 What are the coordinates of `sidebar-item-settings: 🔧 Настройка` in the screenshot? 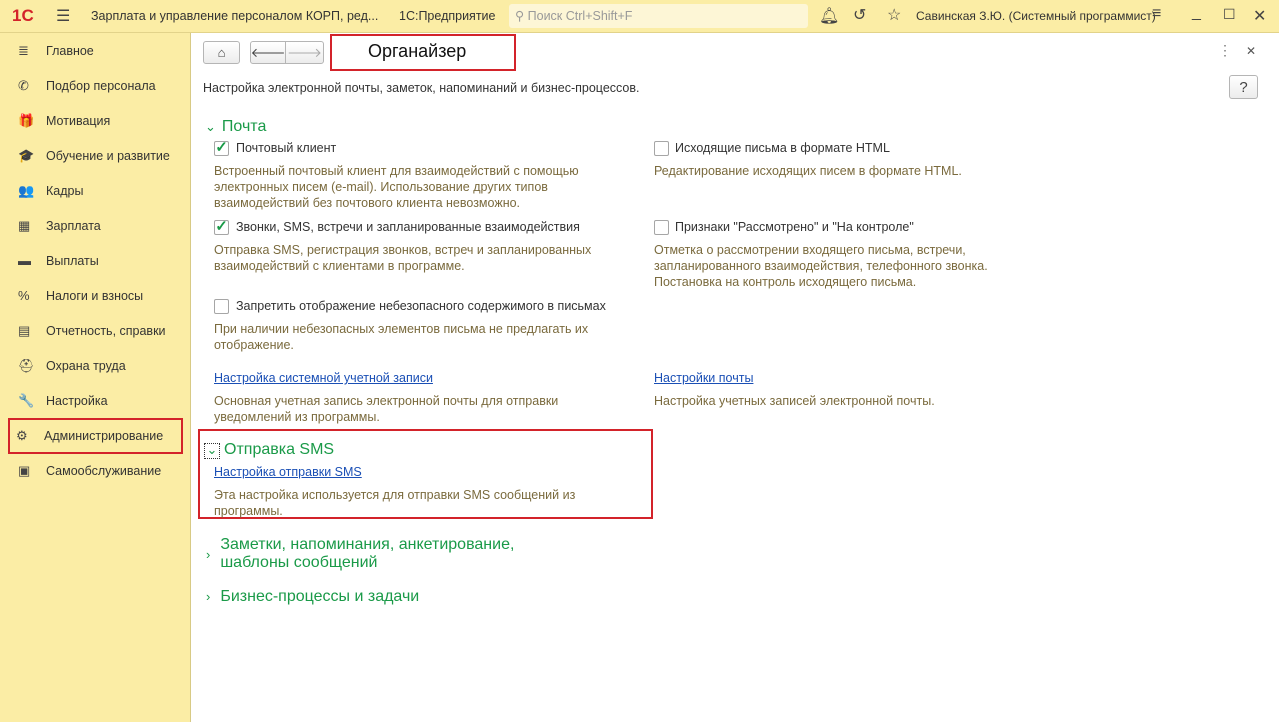 It's located at (96, 400).